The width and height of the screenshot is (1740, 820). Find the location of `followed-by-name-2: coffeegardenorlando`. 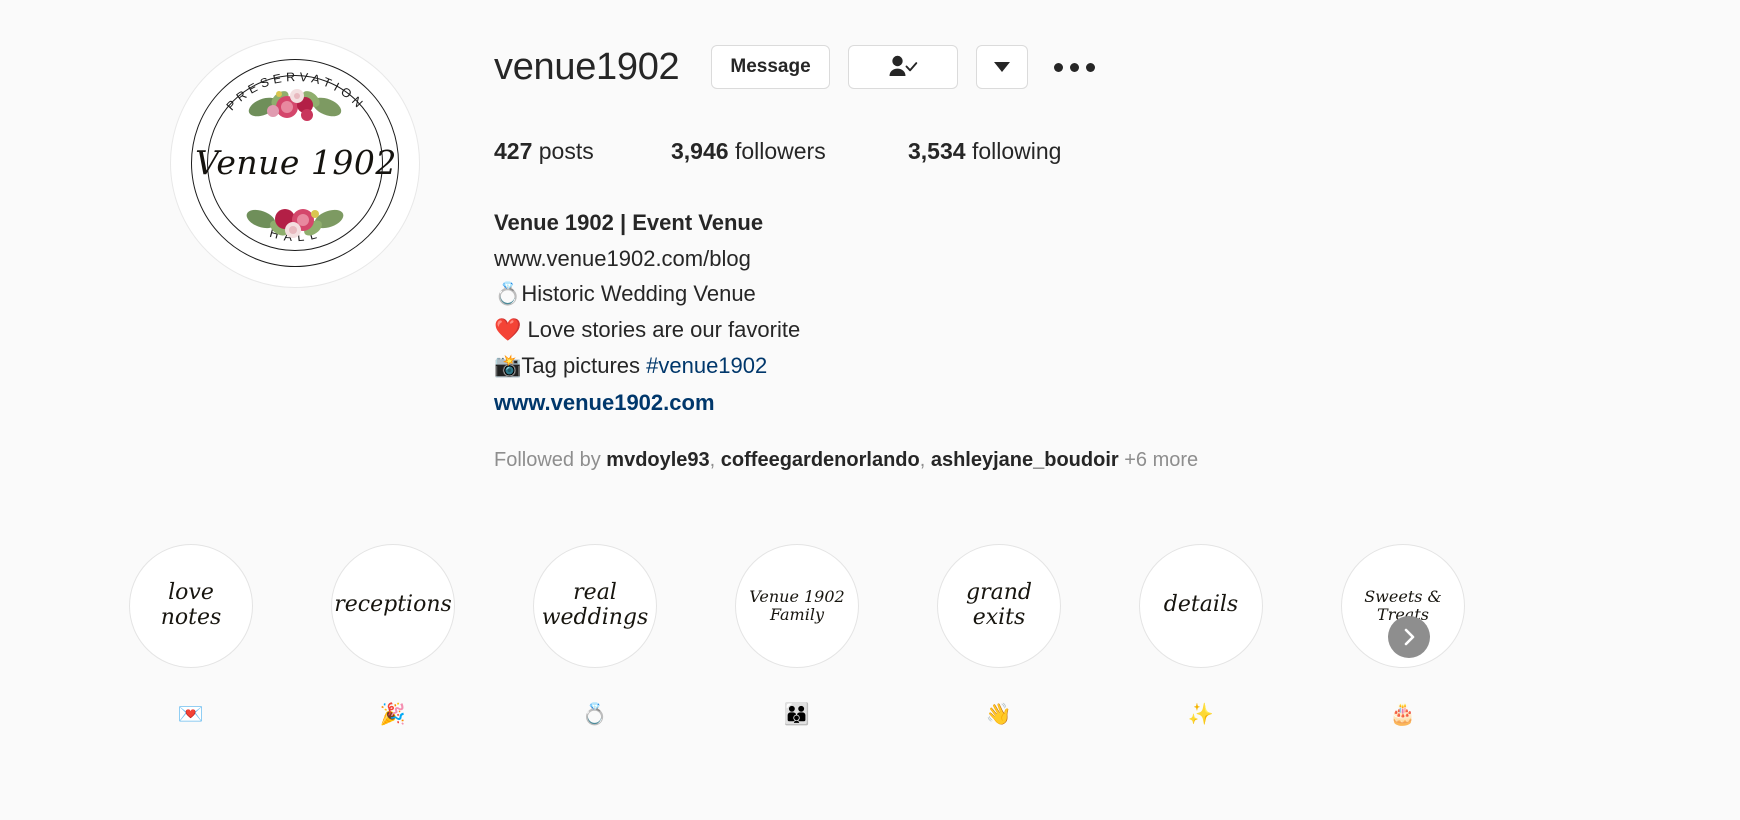

followed-by-name-2: coffeegardenorlando is located at coordinates (820, 460).